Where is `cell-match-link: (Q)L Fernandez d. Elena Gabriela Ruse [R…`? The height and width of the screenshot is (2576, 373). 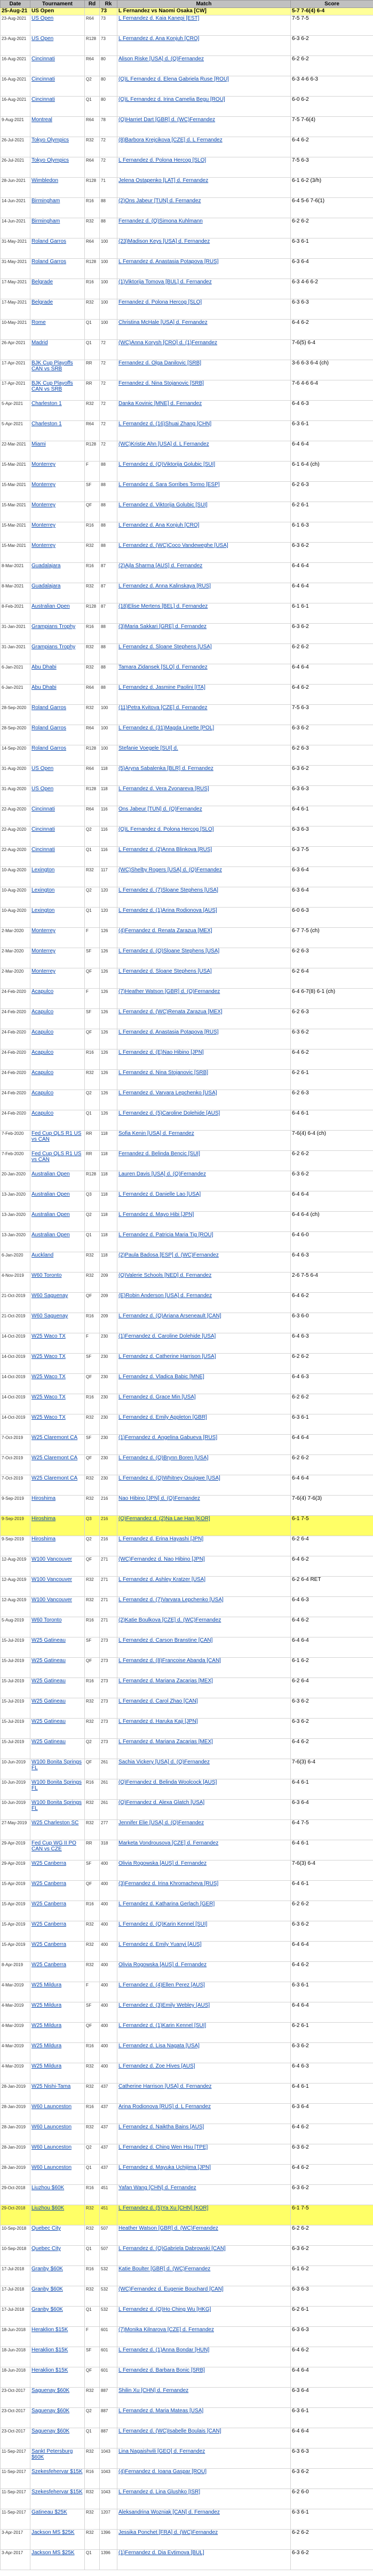 cell-match-link: (Q)L Fernandez d. Elena Gabriela Ruse [R… is located at coordinates (173, 80).